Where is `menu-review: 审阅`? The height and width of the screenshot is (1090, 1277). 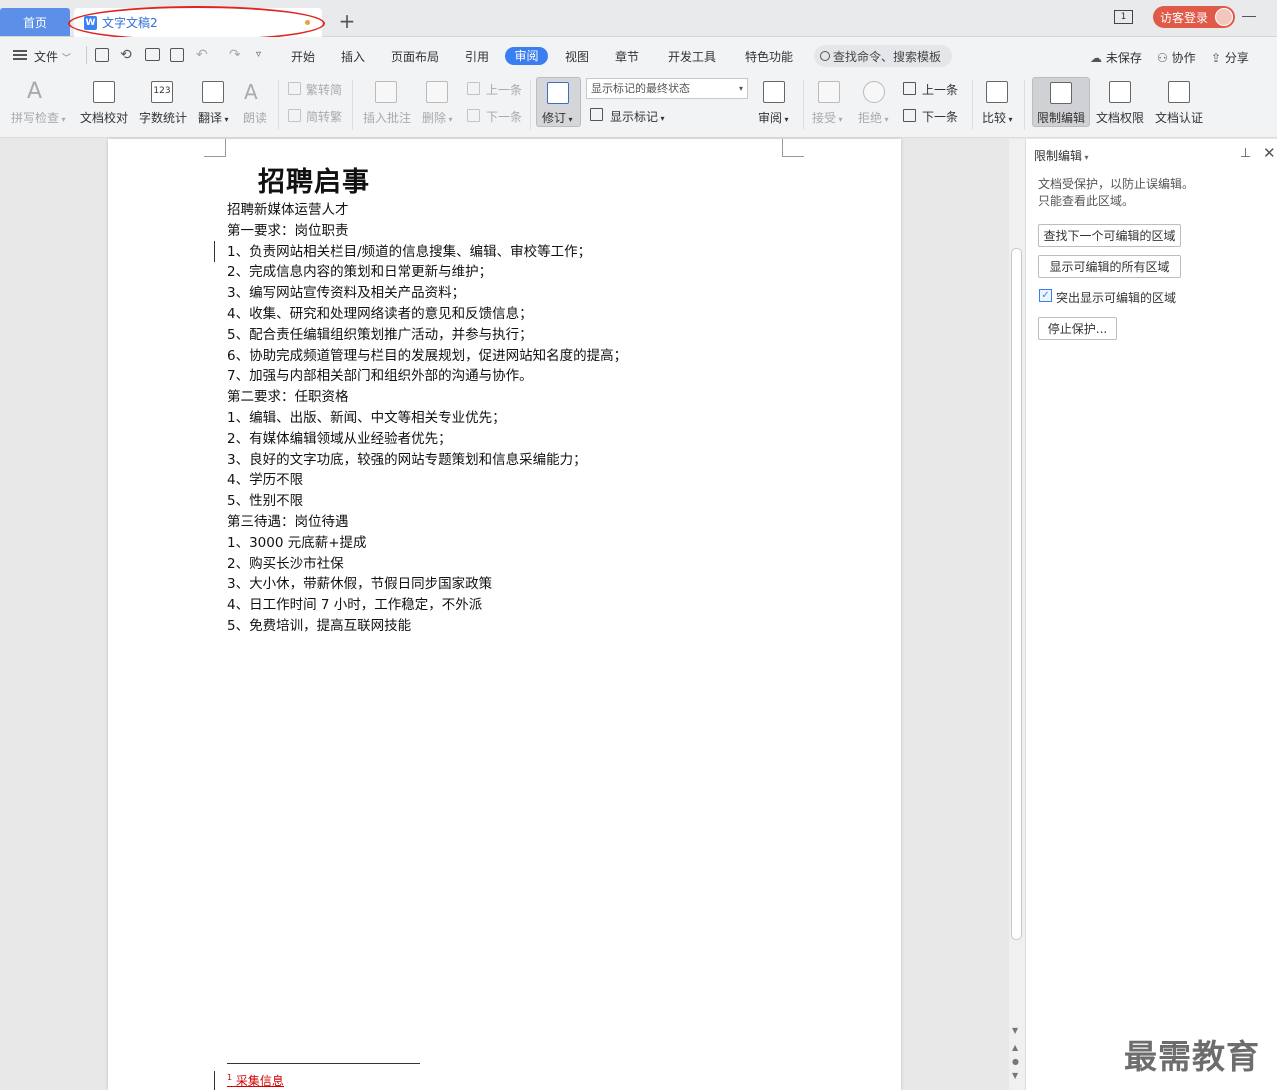
menu-review: 审阅 is located at coordinates (526, 56).